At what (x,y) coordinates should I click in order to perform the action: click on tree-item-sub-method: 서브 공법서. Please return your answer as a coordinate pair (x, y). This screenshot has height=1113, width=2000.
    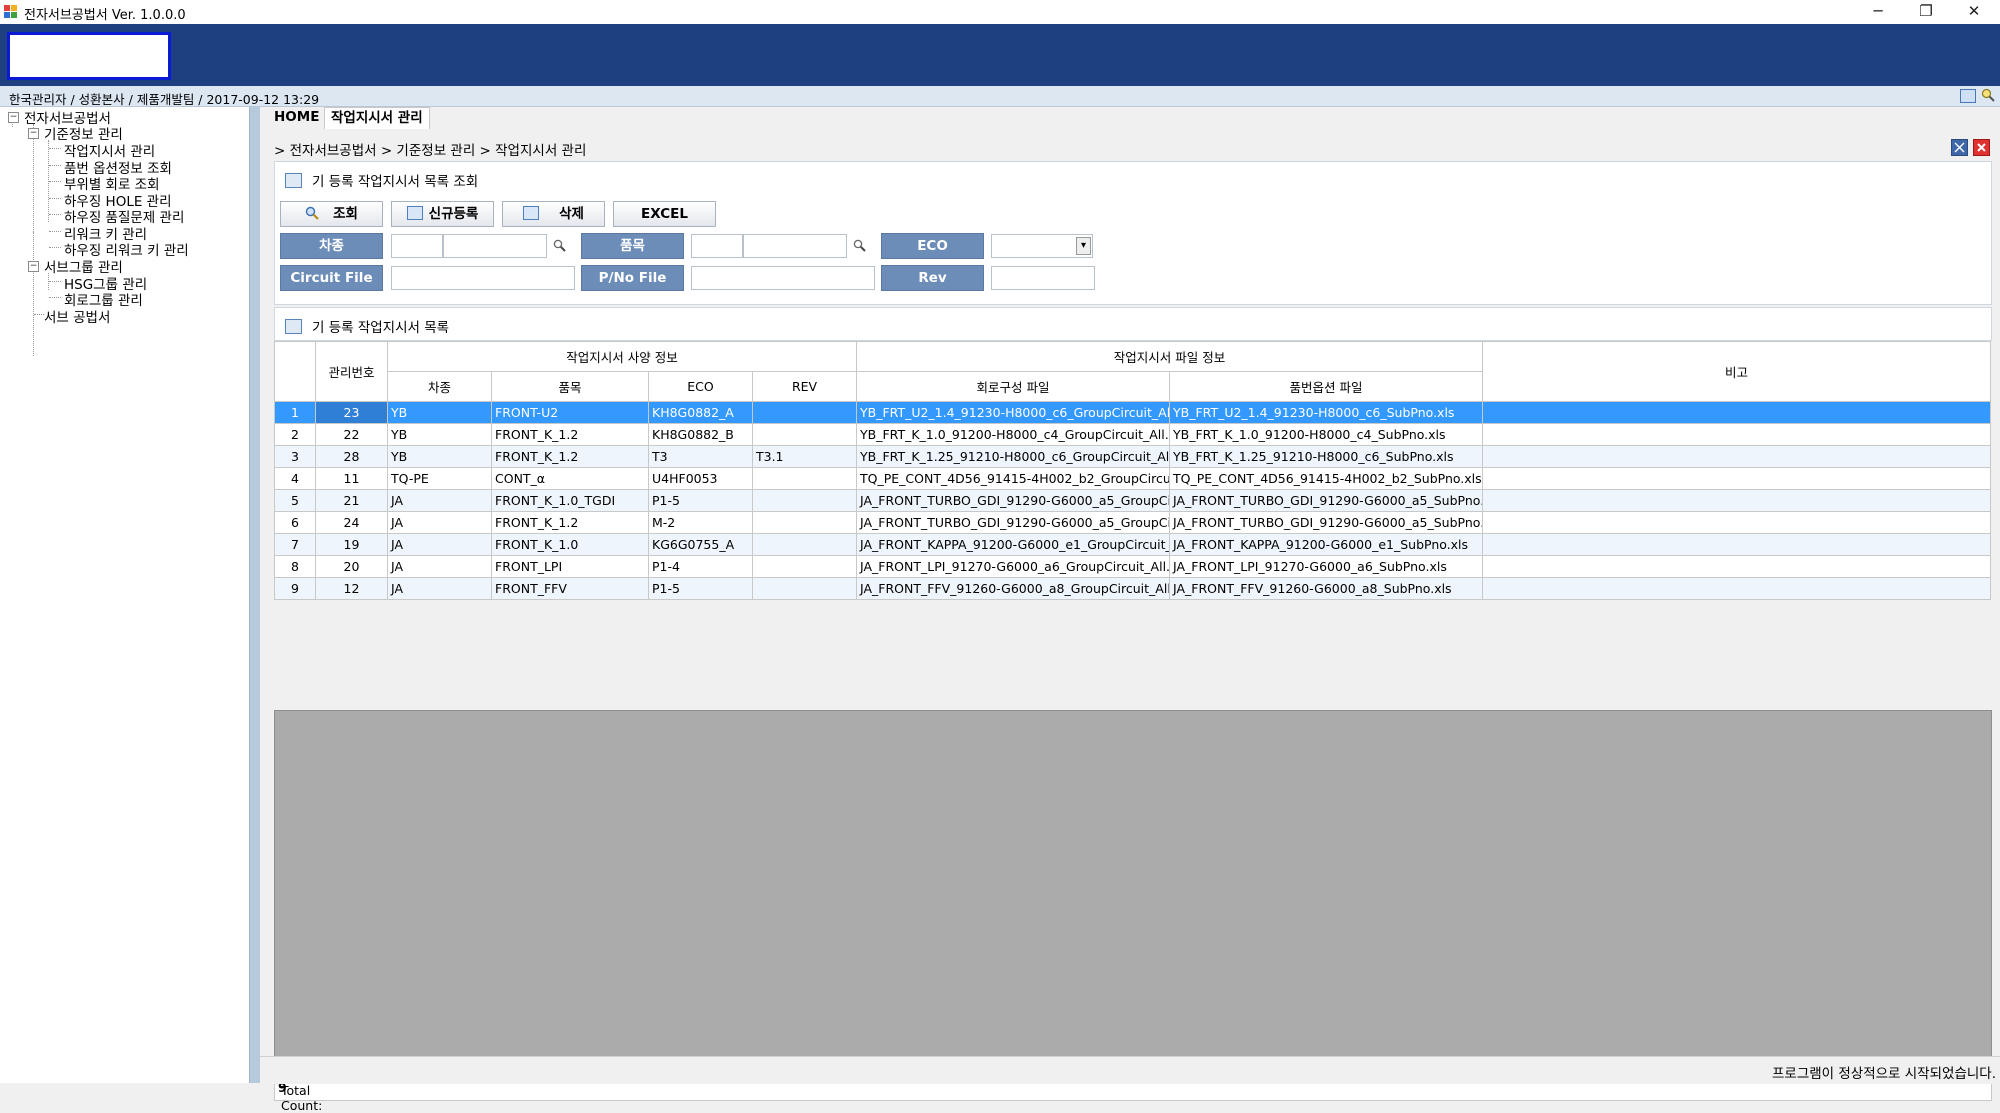
    Looking at the image, I should click on (77, 316).